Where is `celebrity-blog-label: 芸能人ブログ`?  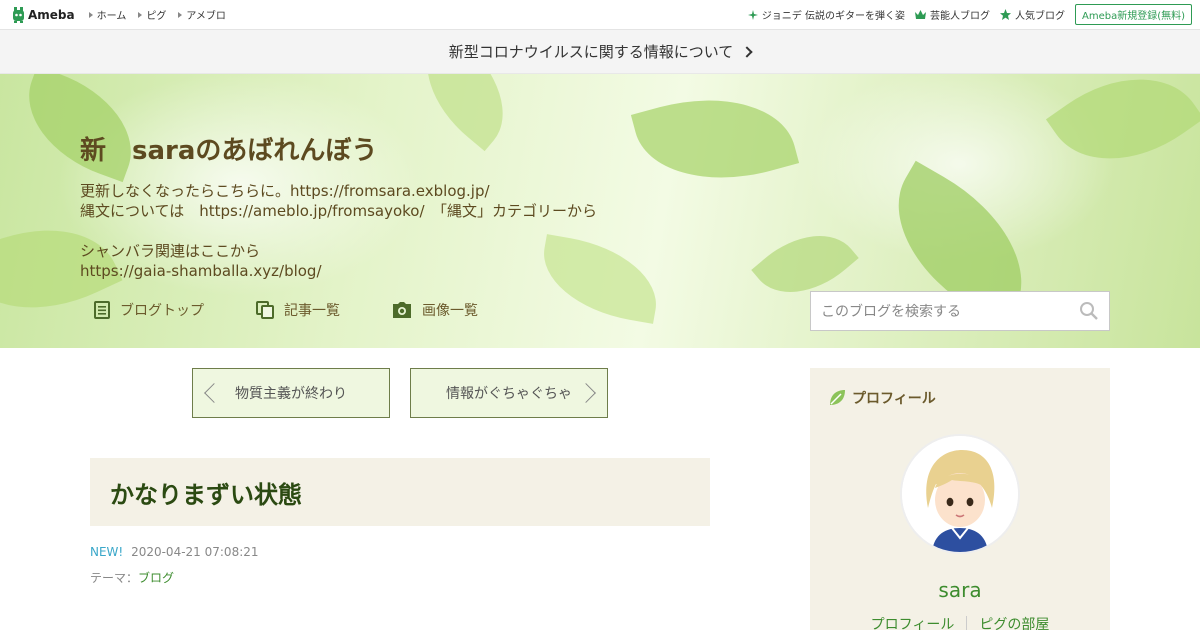 celebrity-blog-label: 芸能人ブログ is located at coordinates (959, 16).